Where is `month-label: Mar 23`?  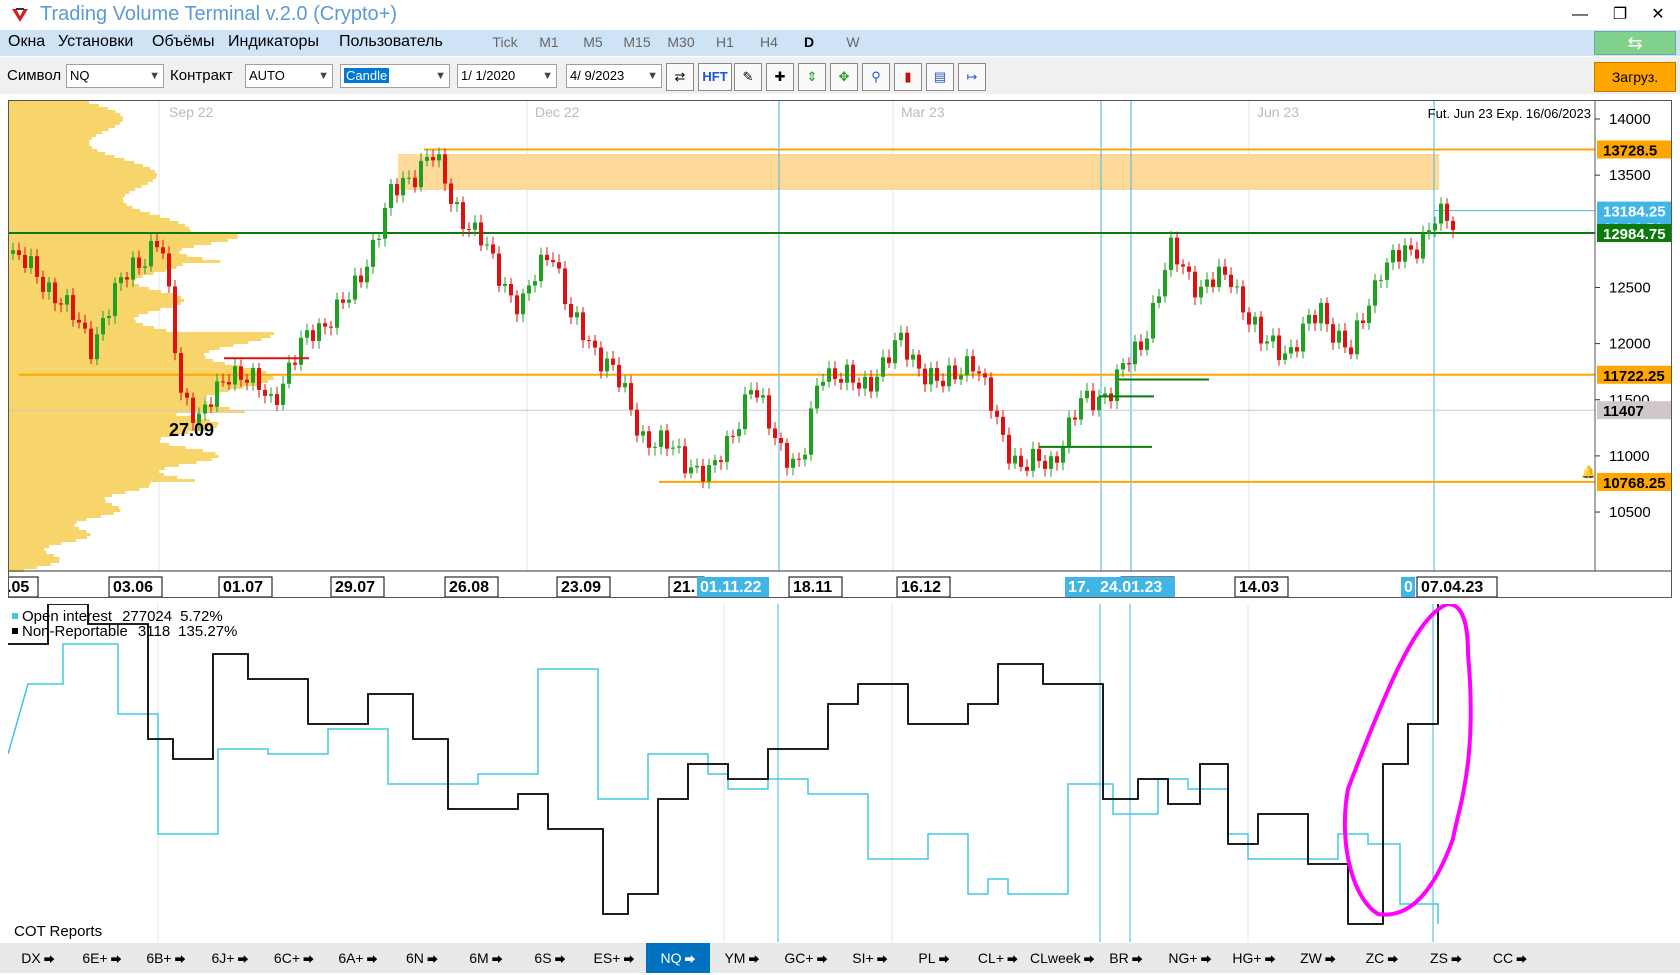
month-label: Mar 23 is located at coordinates (923, 112).